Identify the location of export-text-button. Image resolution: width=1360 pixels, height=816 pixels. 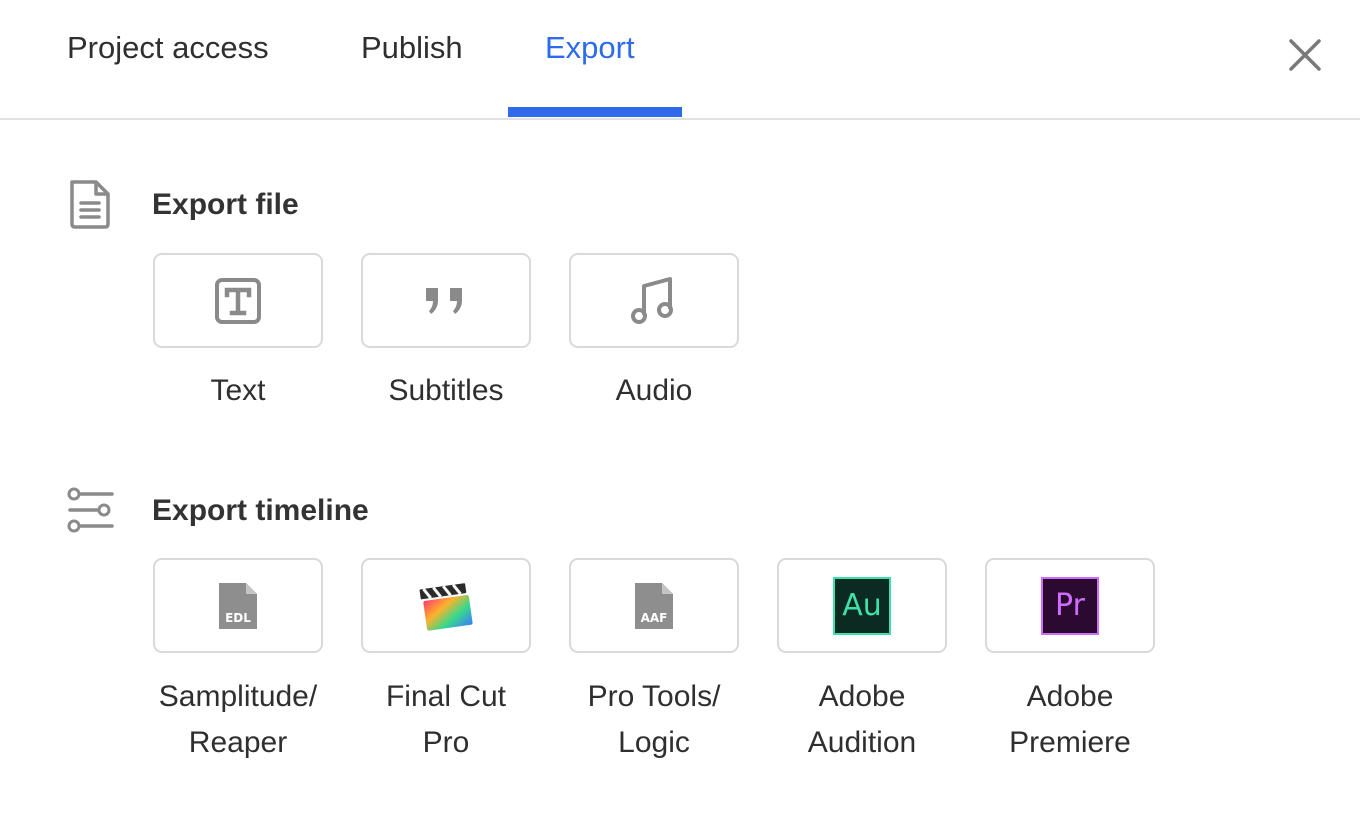
(238, 300).